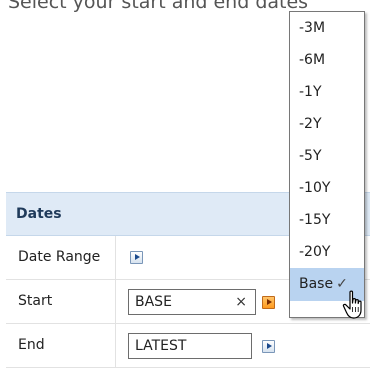 The image size is (370, 381). Describe the element at coordinates (327, 28) in the screenshot. I see `menu-item-3m: -3M` at that location.